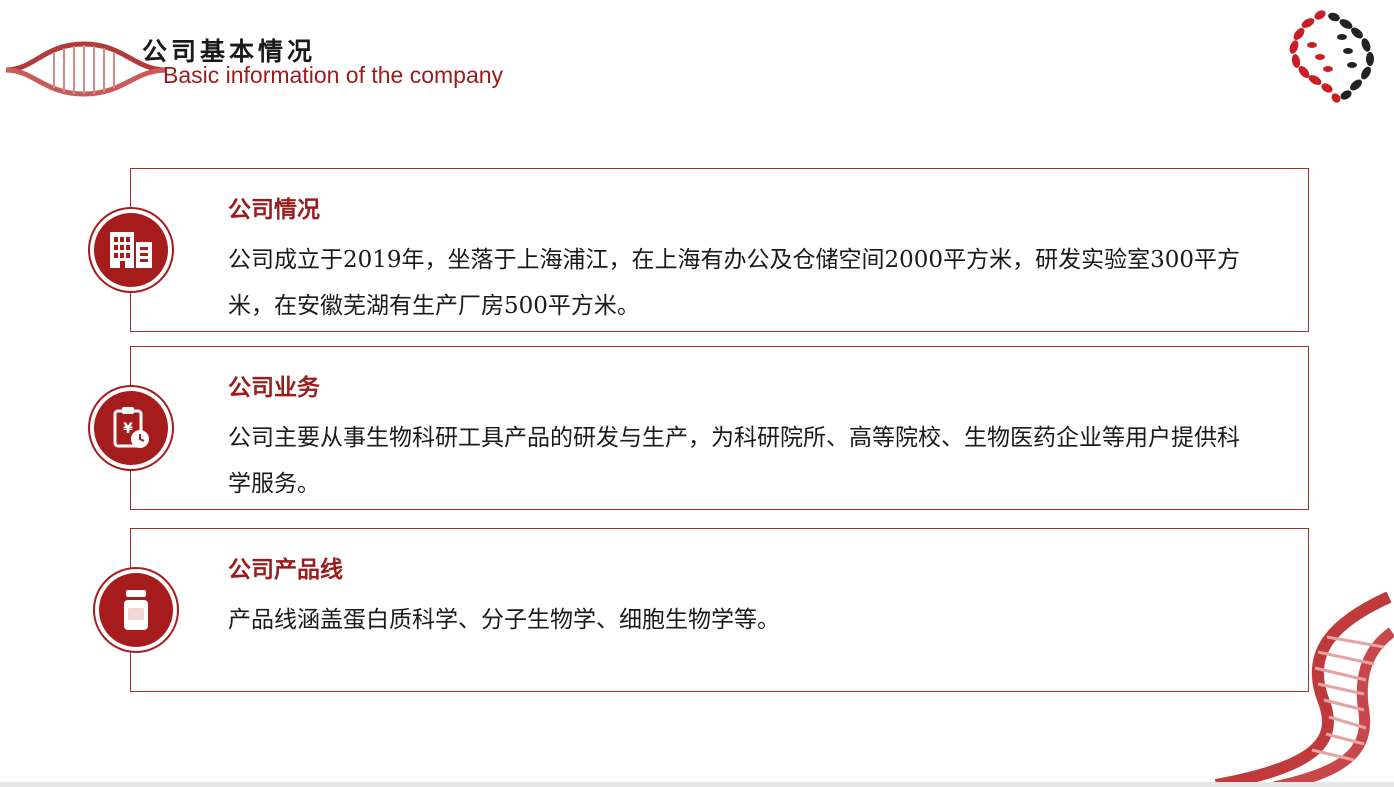 This screenshot has height=787, width=1394. I want to click on section-title: 公司业务, so click(274, 387).